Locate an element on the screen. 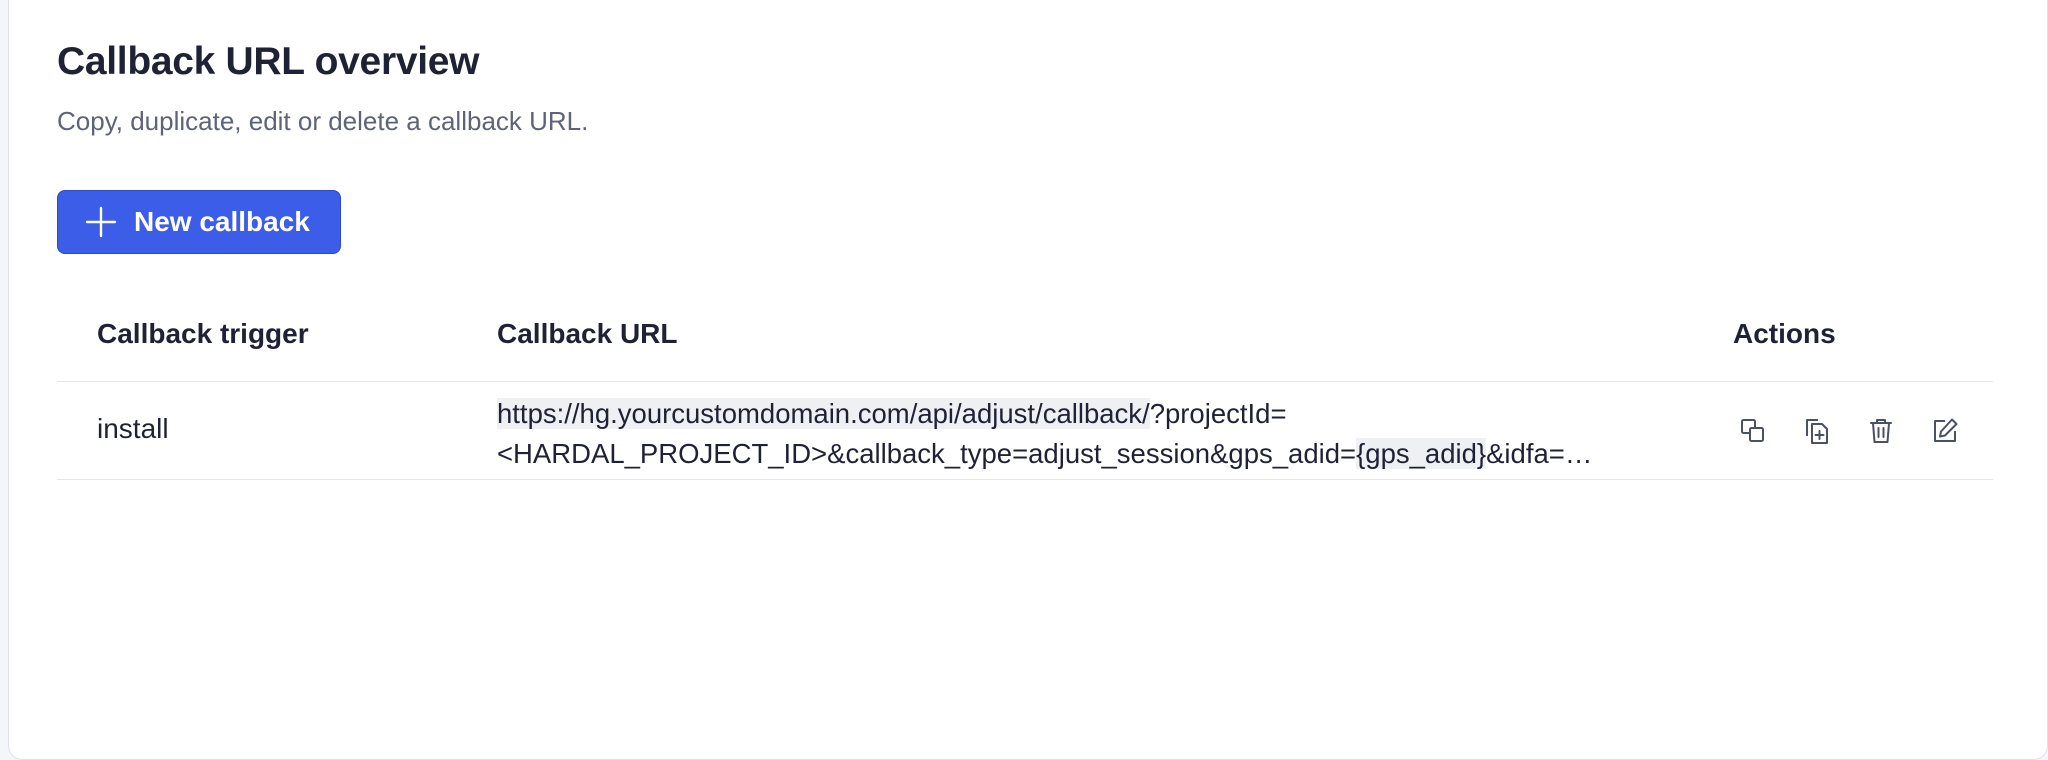  column-header-actions: Actions is located at coordinates (1784, 333).